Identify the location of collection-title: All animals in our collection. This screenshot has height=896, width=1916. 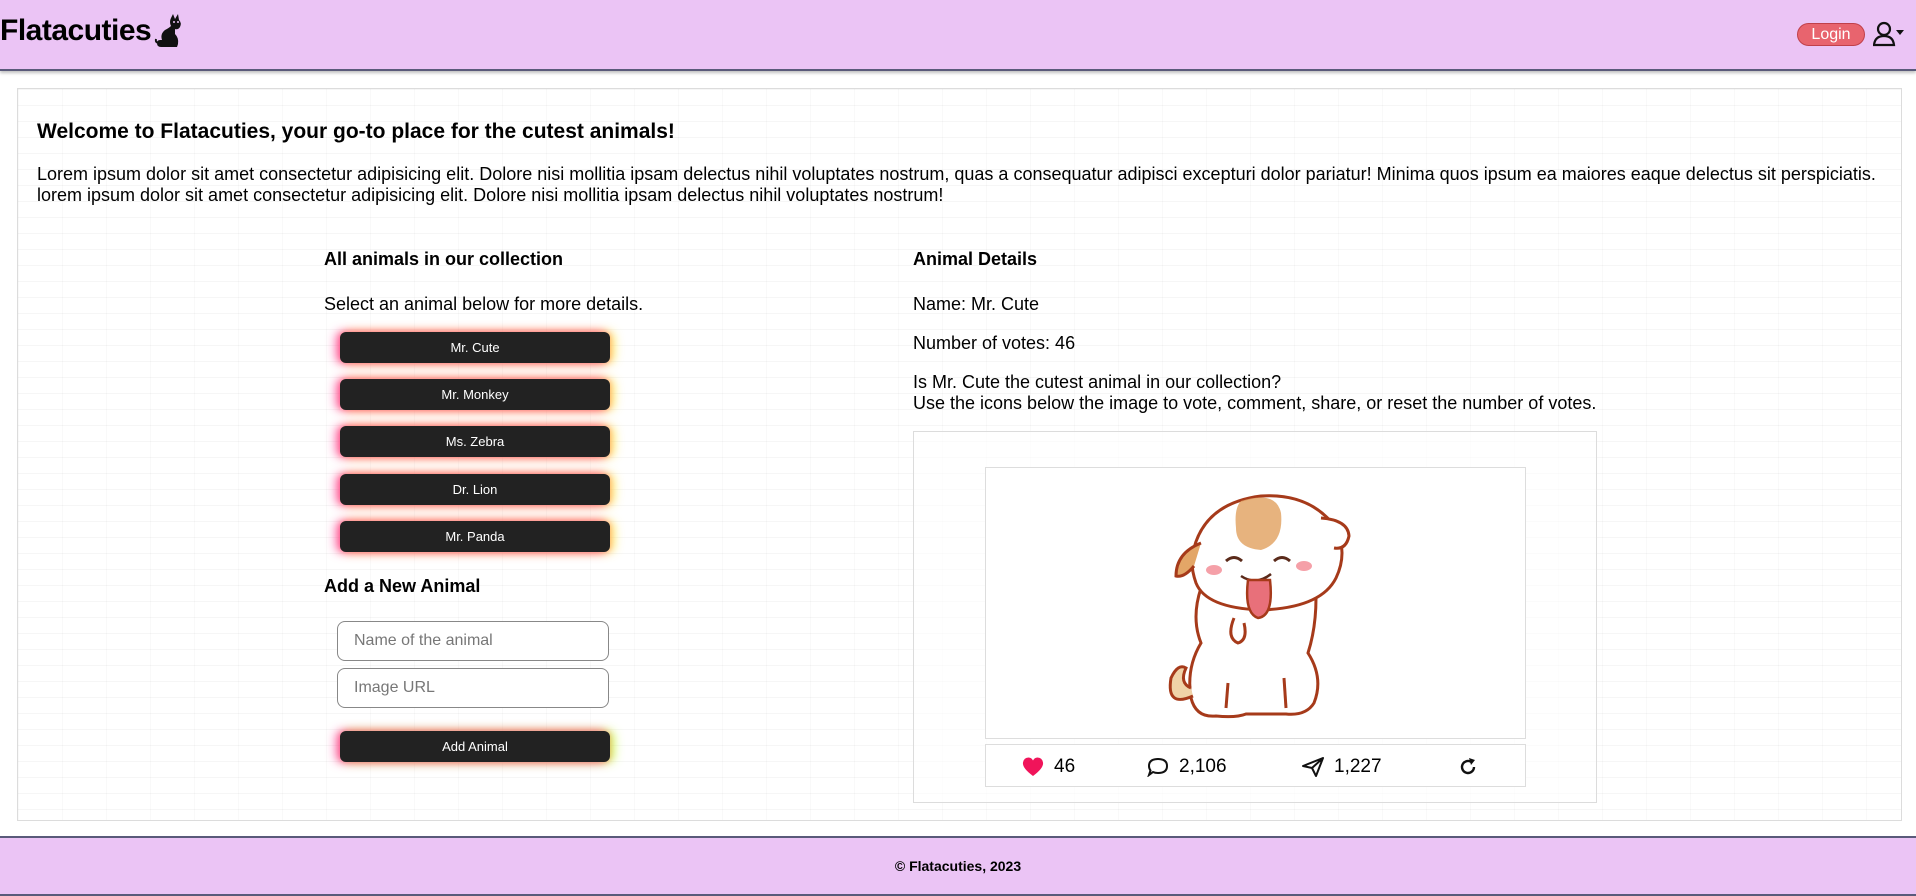
(444, 259).